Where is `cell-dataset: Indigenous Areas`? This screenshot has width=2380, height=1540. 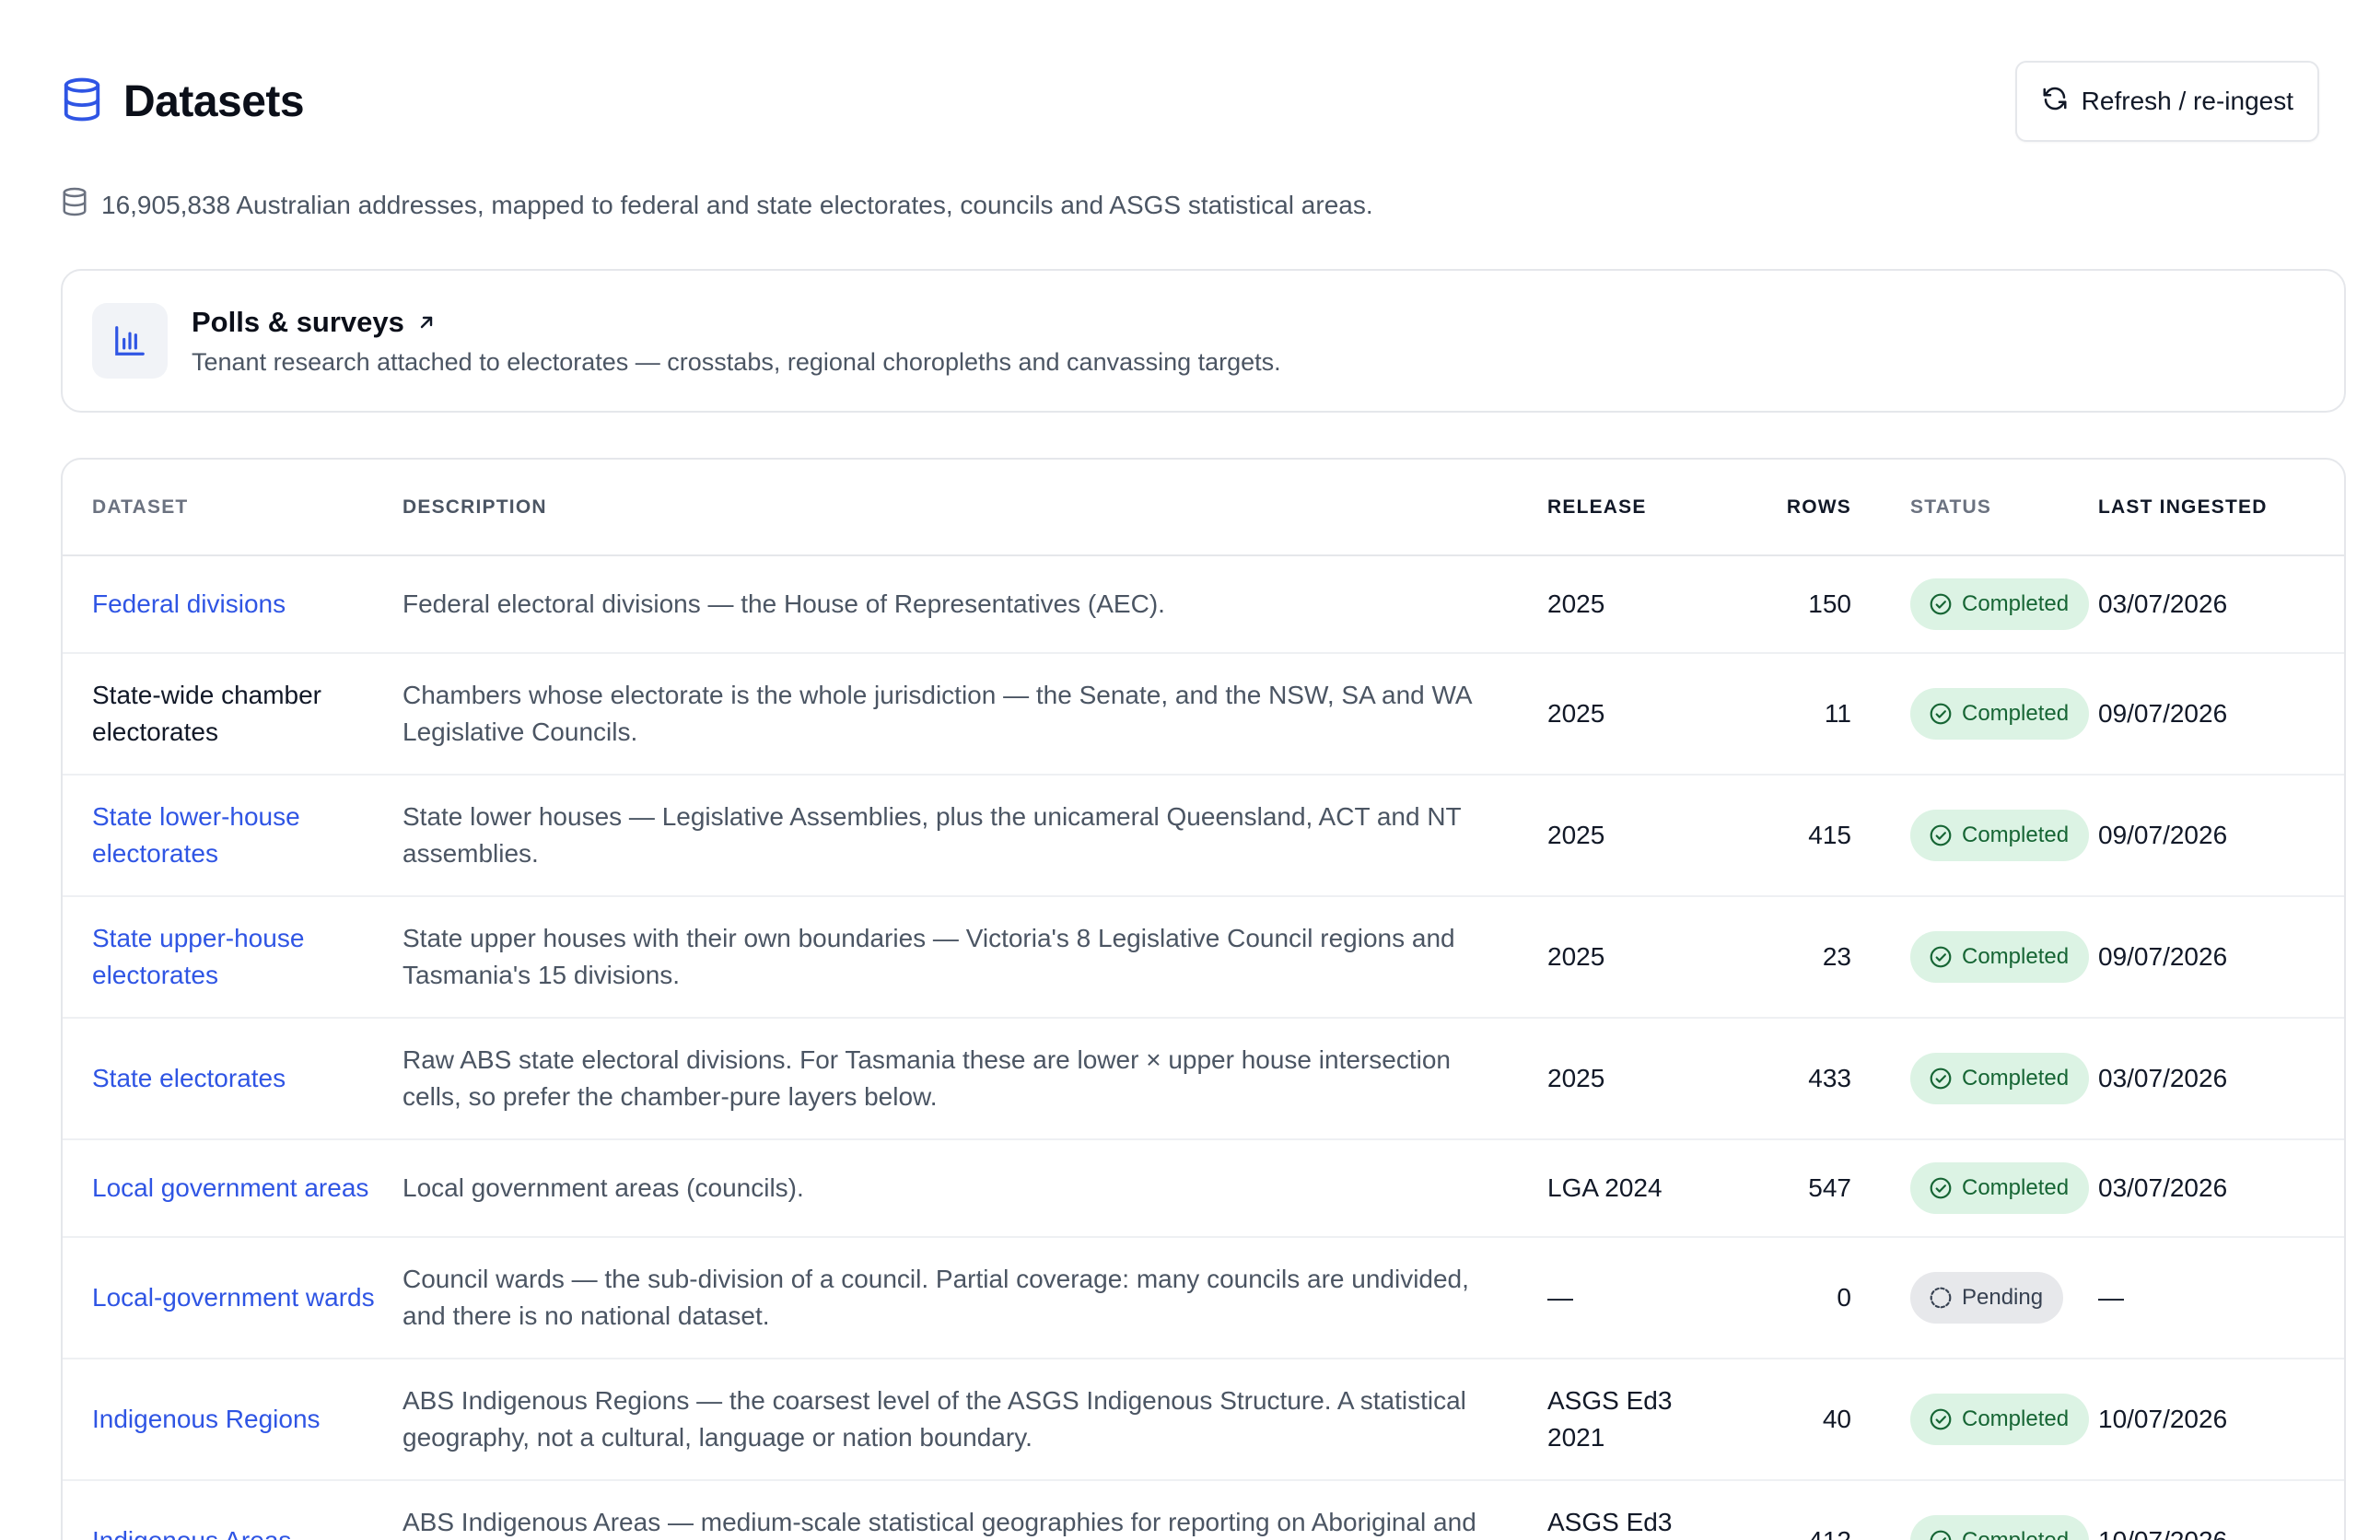
cell-dataset: Indigenous Areas is located at coordinates (232, 1510).